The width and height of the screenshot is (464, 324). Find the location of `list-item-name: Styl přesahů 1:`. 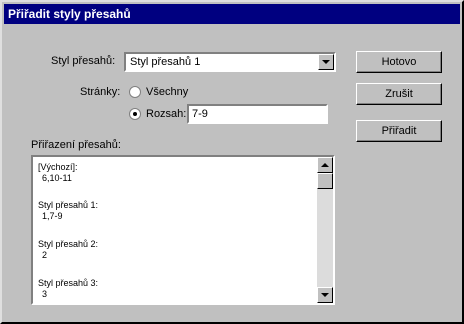

list-item-name: Styl přesahů 1: is located at coordinates (68, 205).